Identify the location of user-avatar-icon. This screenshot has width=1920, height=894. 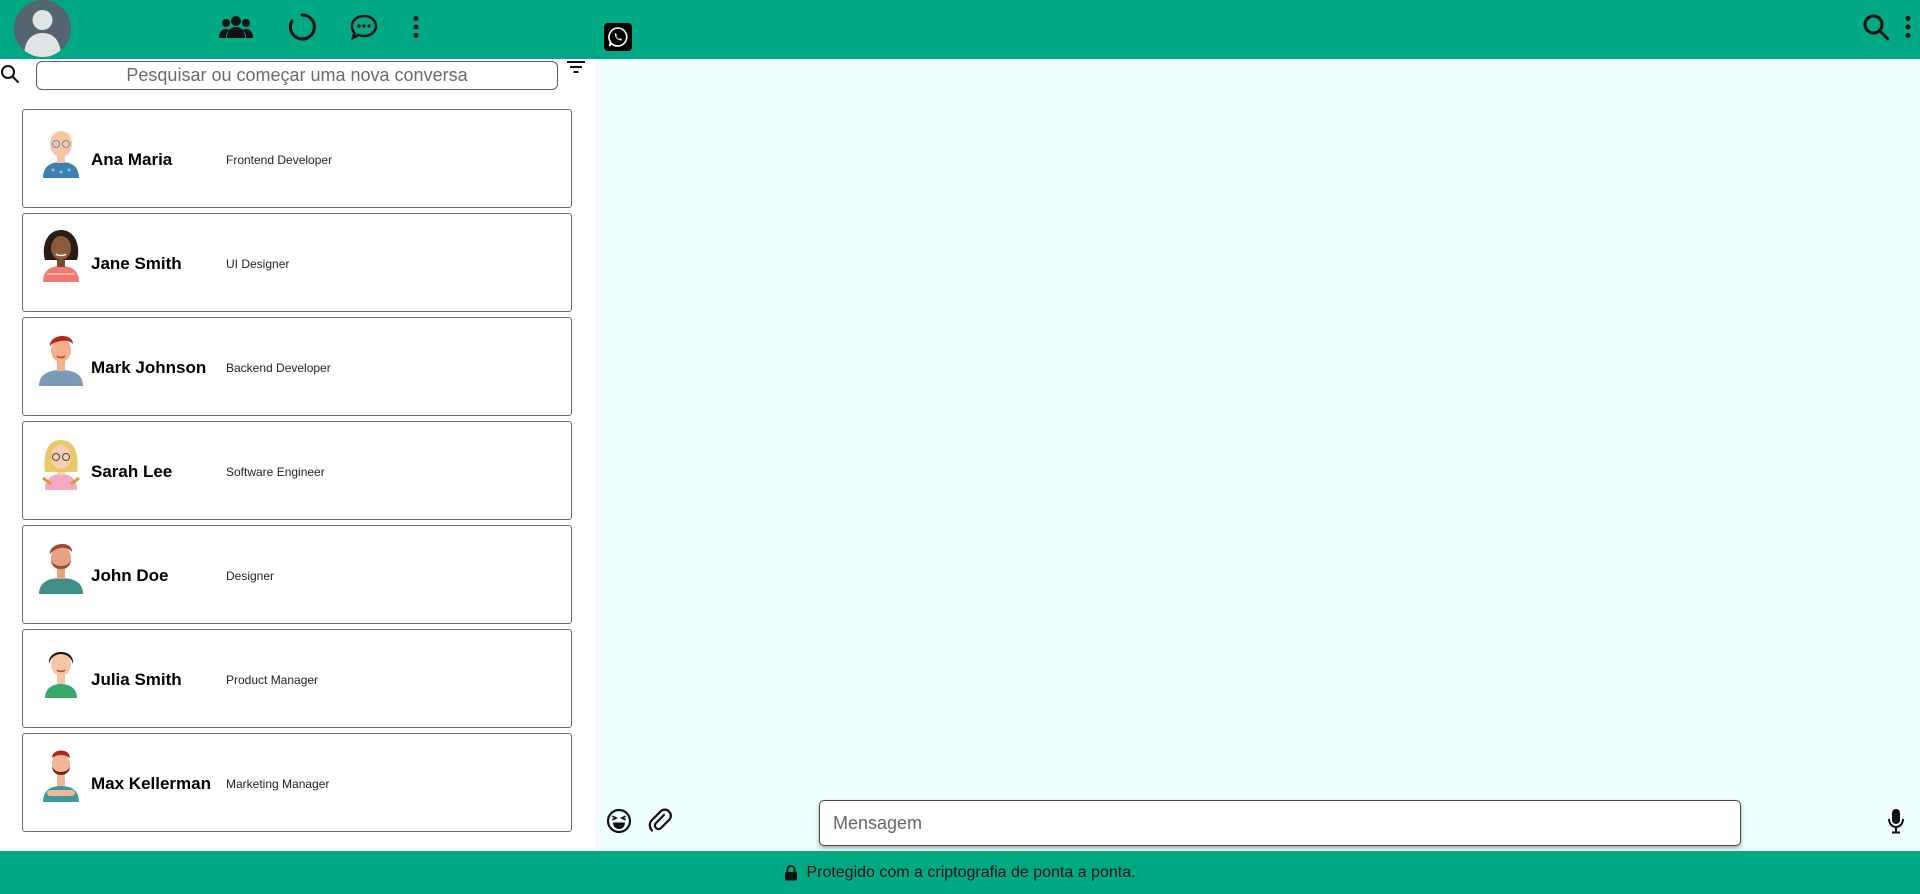
(42, 28).